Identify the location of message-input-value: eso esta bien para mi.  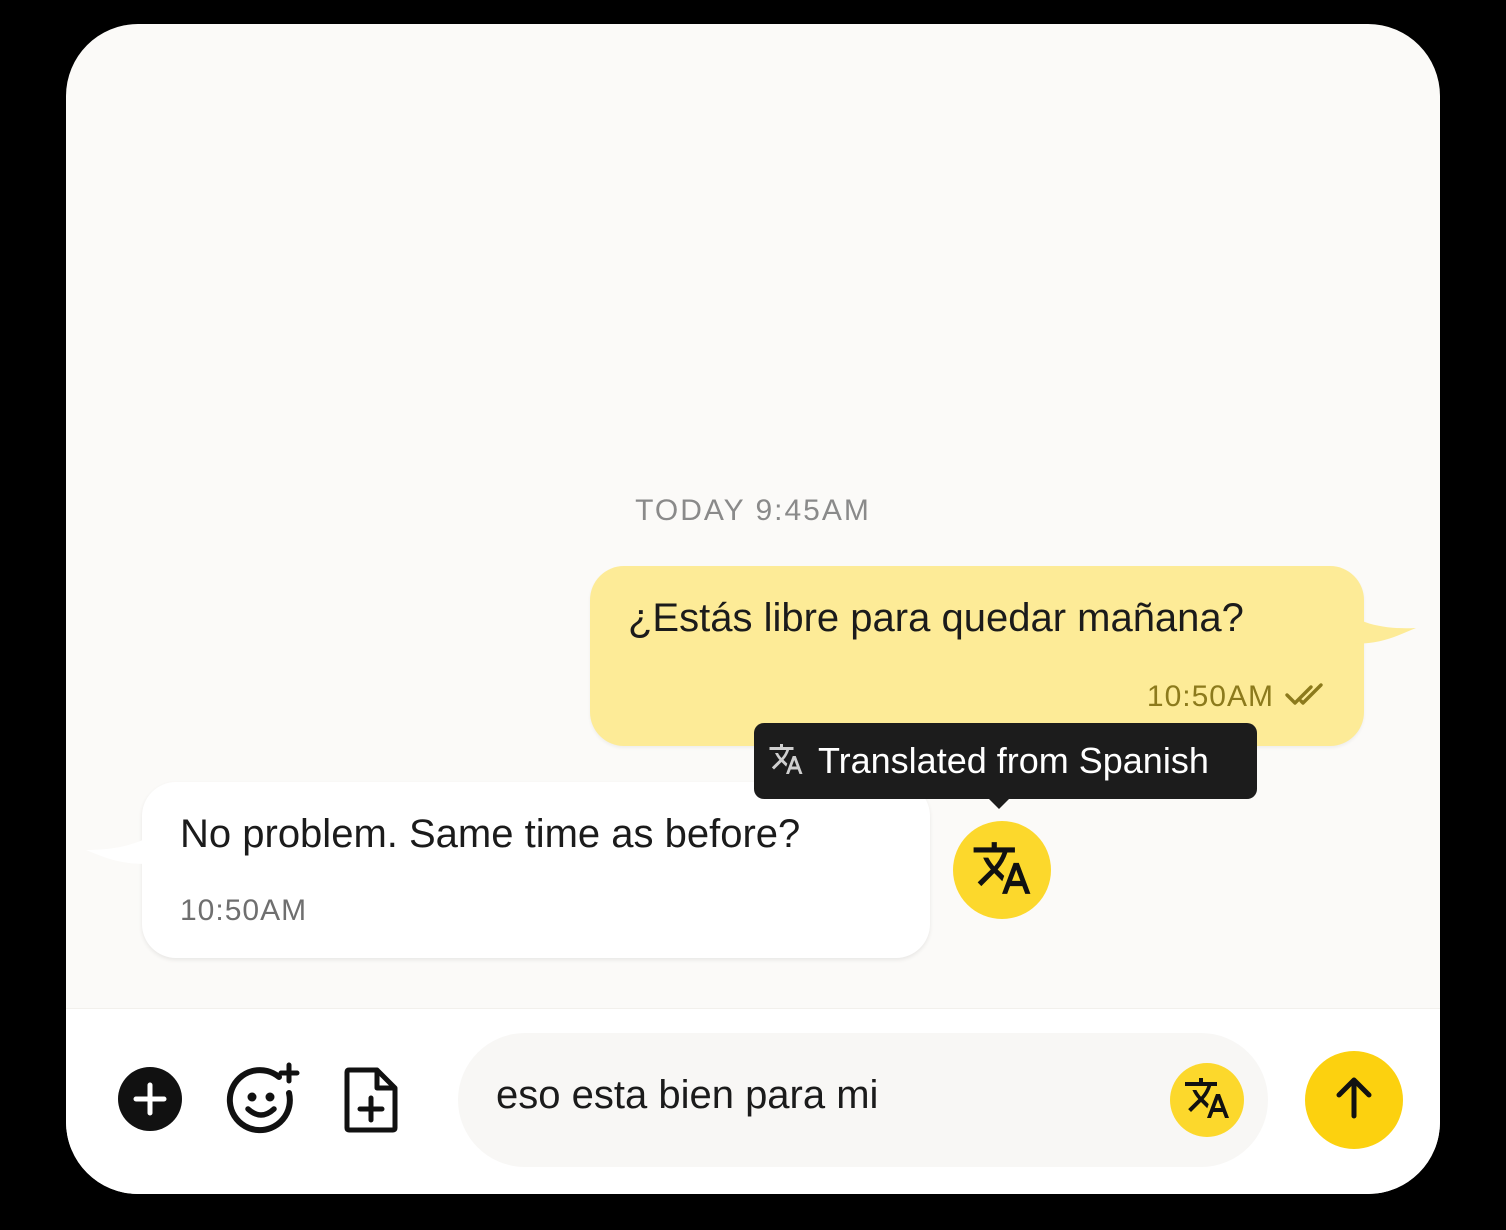
(687, 1095).